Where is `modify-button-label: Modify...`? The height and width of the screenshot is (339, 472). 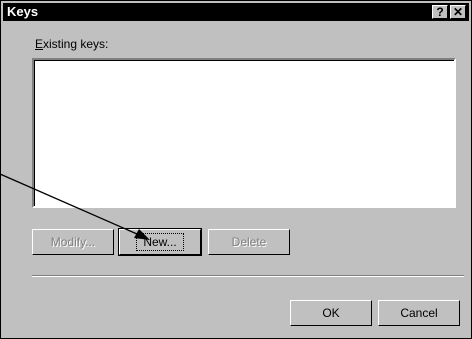 modify-button-label: Modify... is located at coordinates (73, 242).